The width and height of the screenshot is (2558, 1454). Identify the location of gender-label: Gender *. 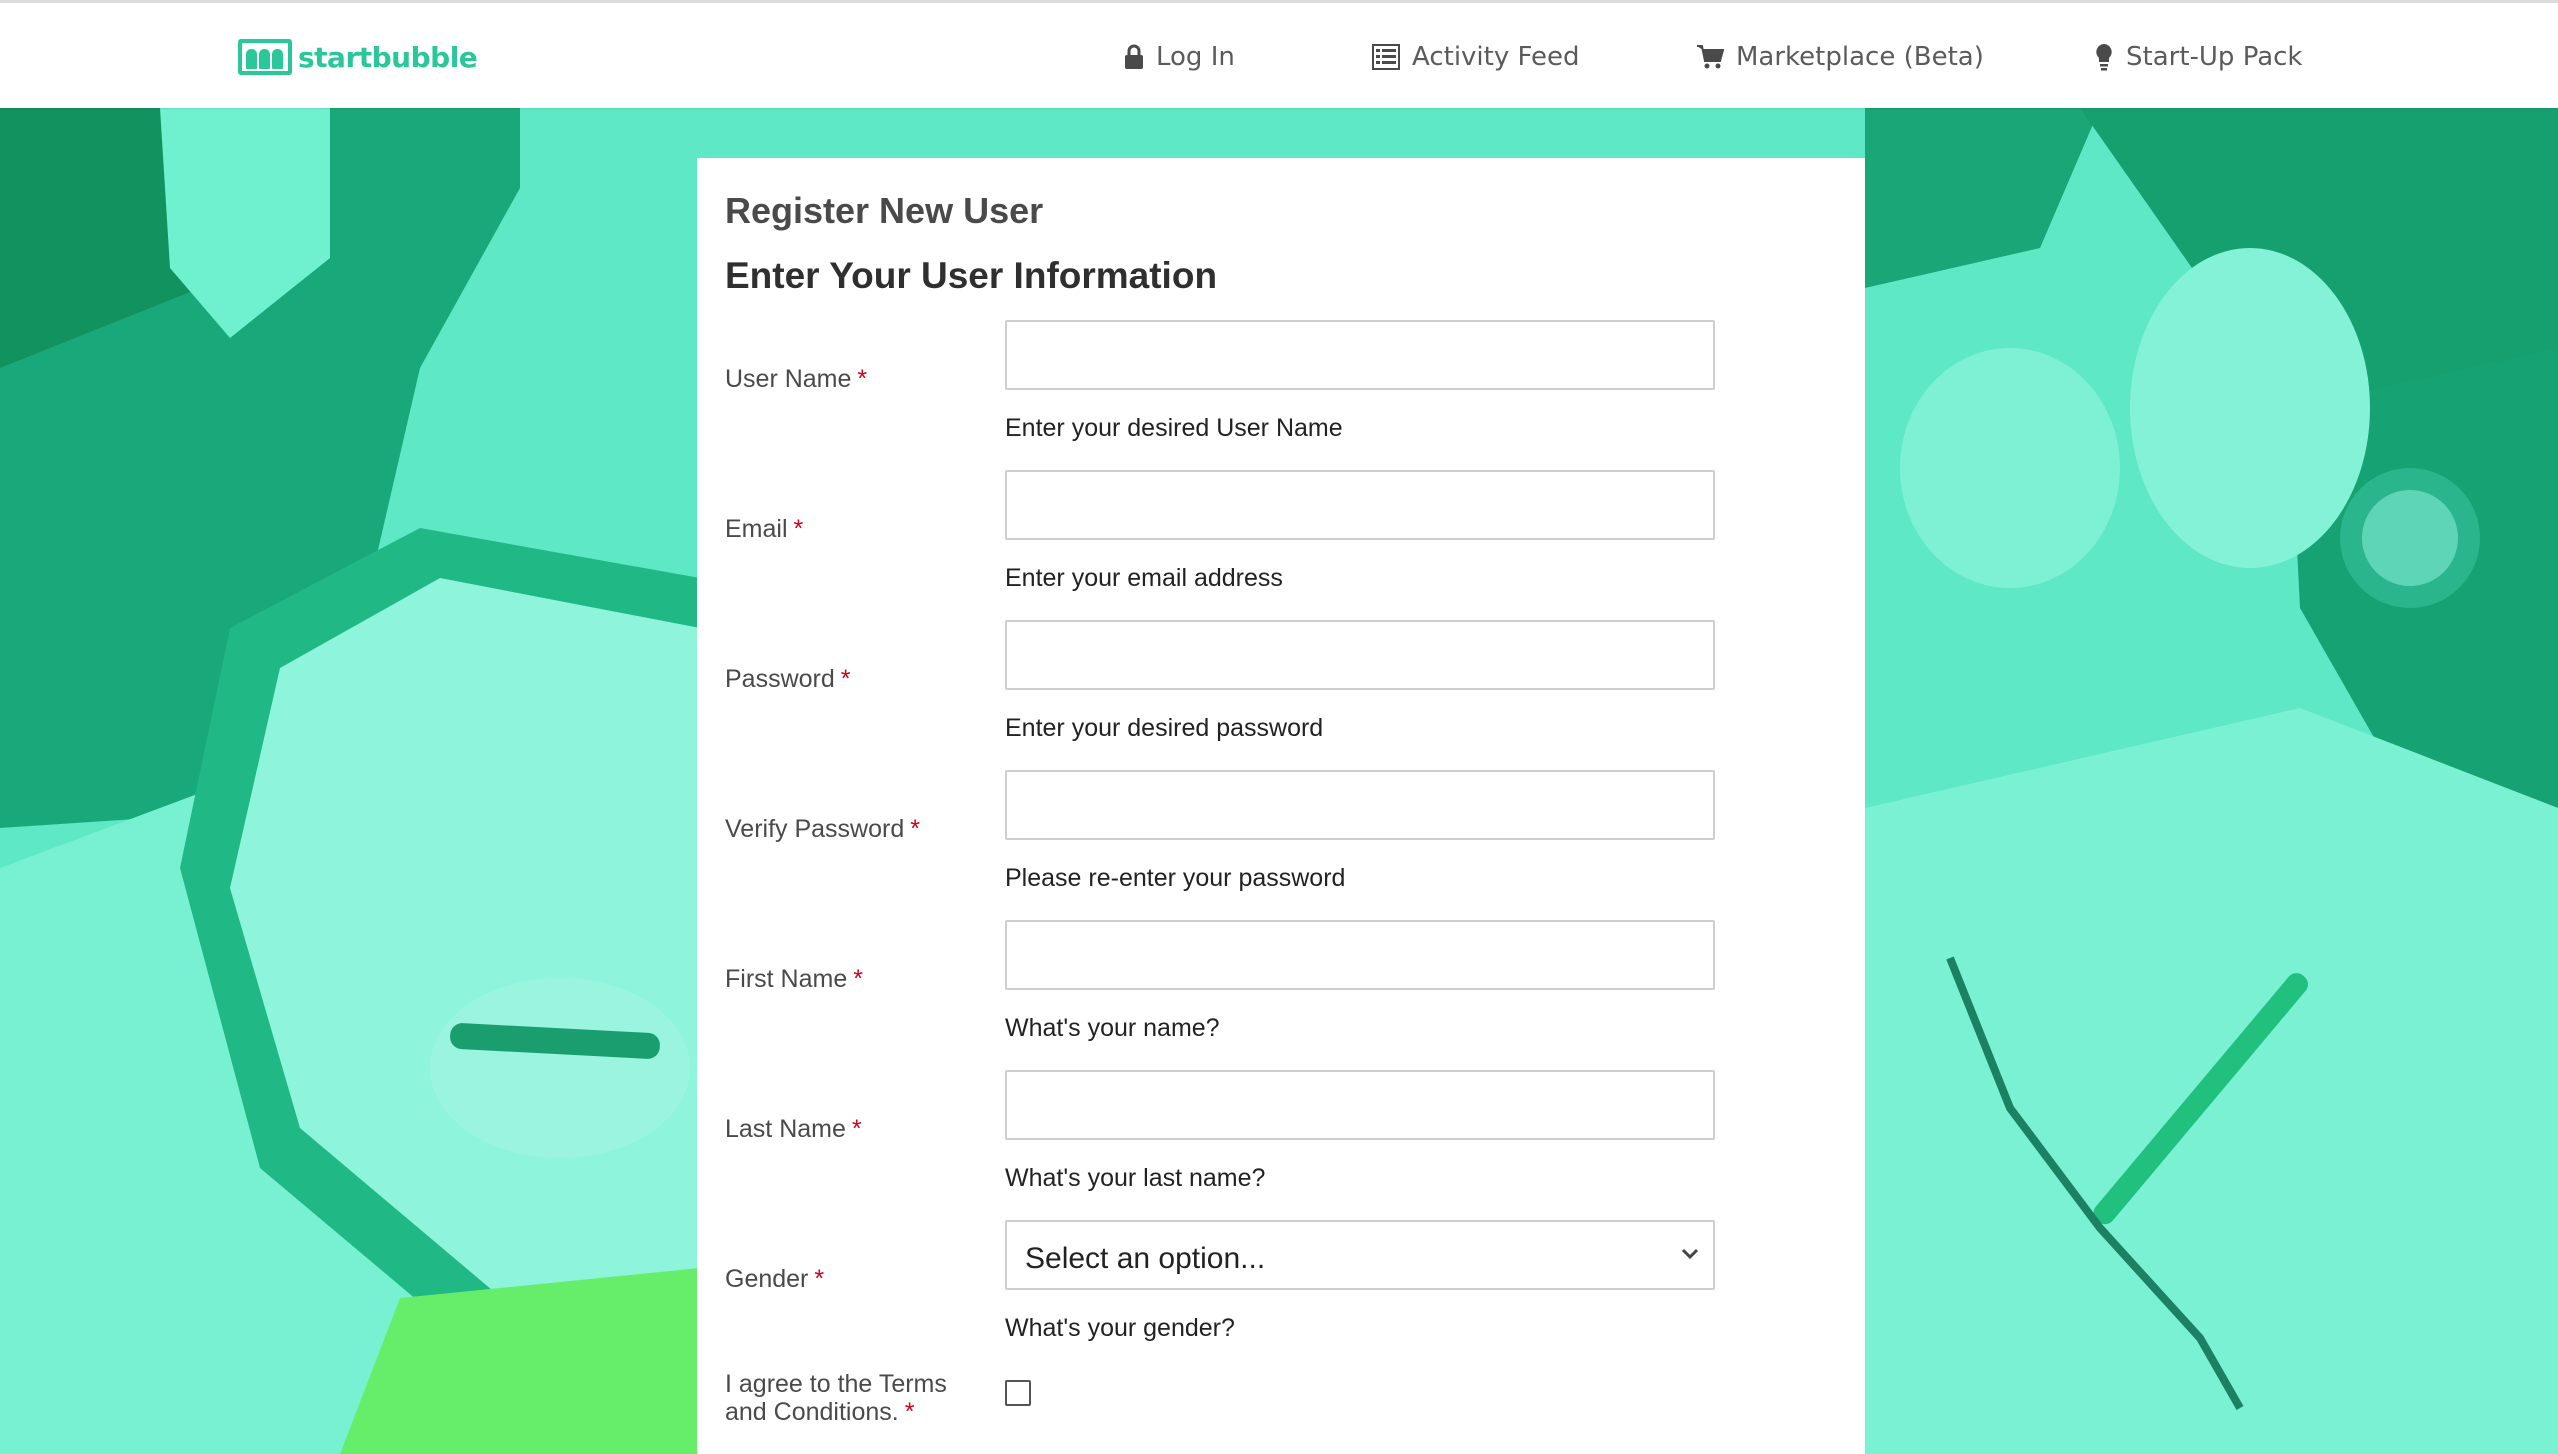
(774, 1279).